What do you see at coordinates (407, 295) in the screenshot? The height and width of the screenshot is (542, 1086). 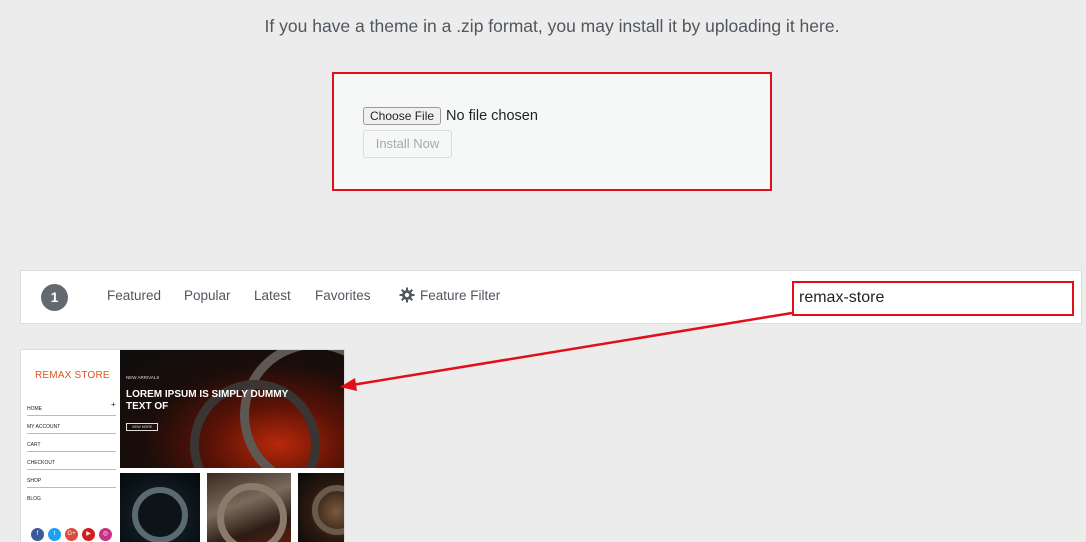 I see `gear-icon` at bounding box center [407, 295].